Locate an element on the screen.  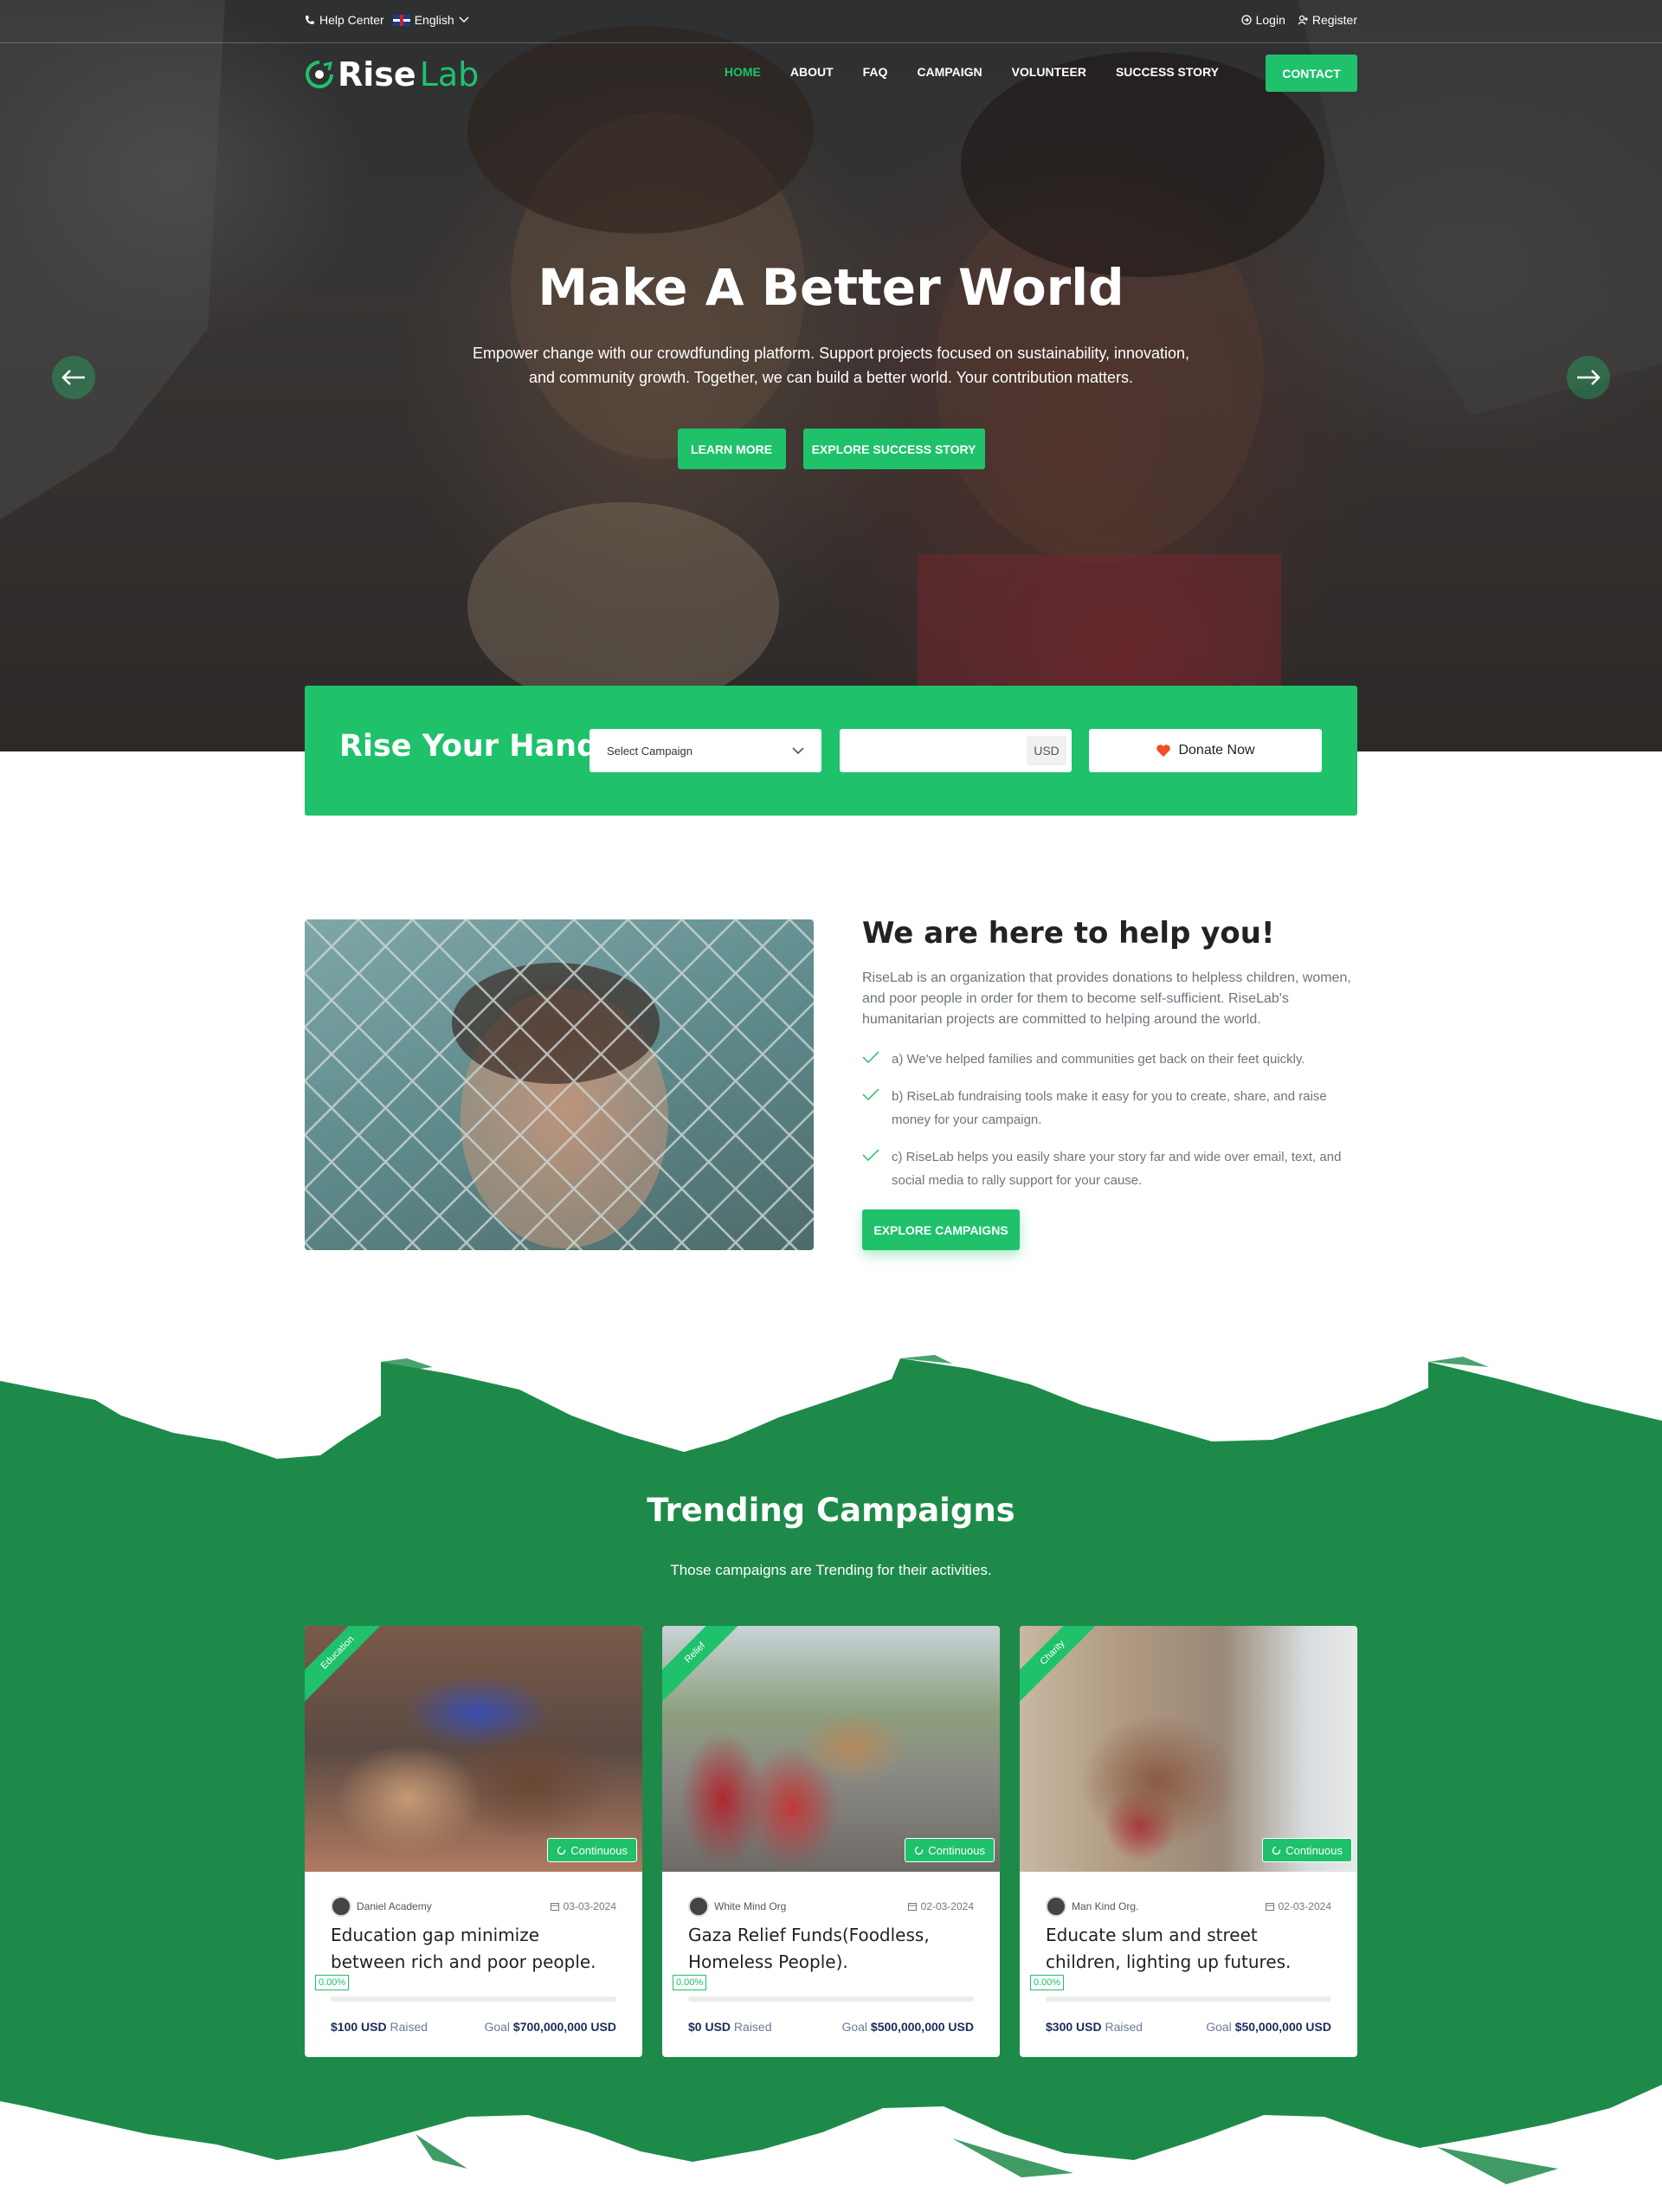
language-selector: English is located at coordinates (430, 20).